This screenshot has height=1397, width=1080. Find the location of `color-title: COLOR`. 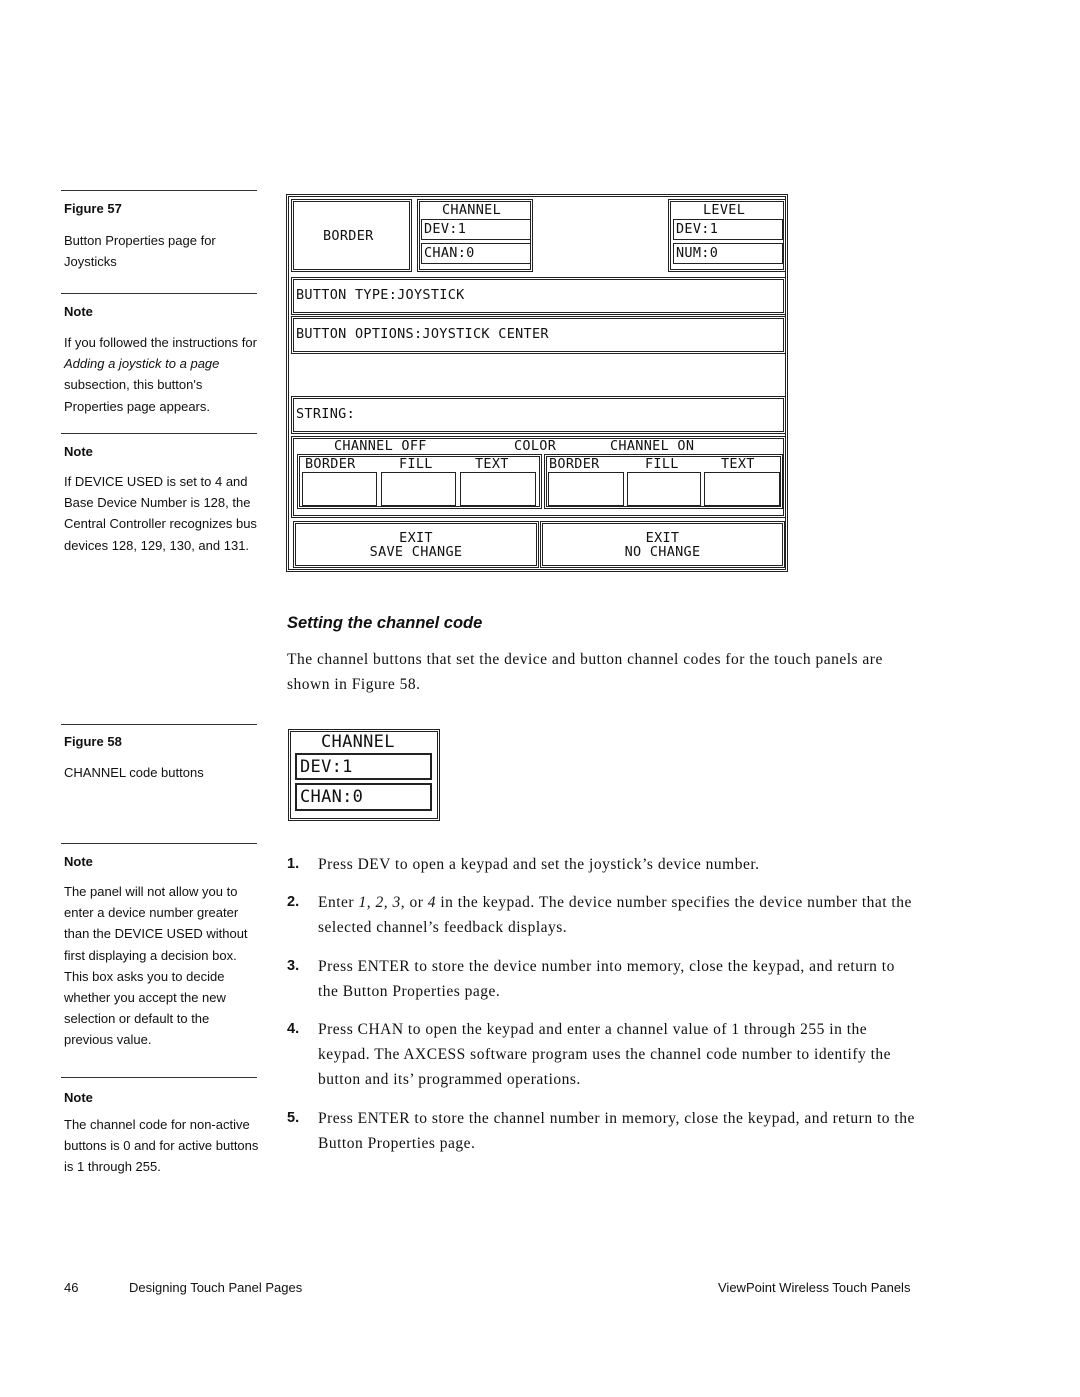

color-title: COLOR is located at coordinates (535, 446).